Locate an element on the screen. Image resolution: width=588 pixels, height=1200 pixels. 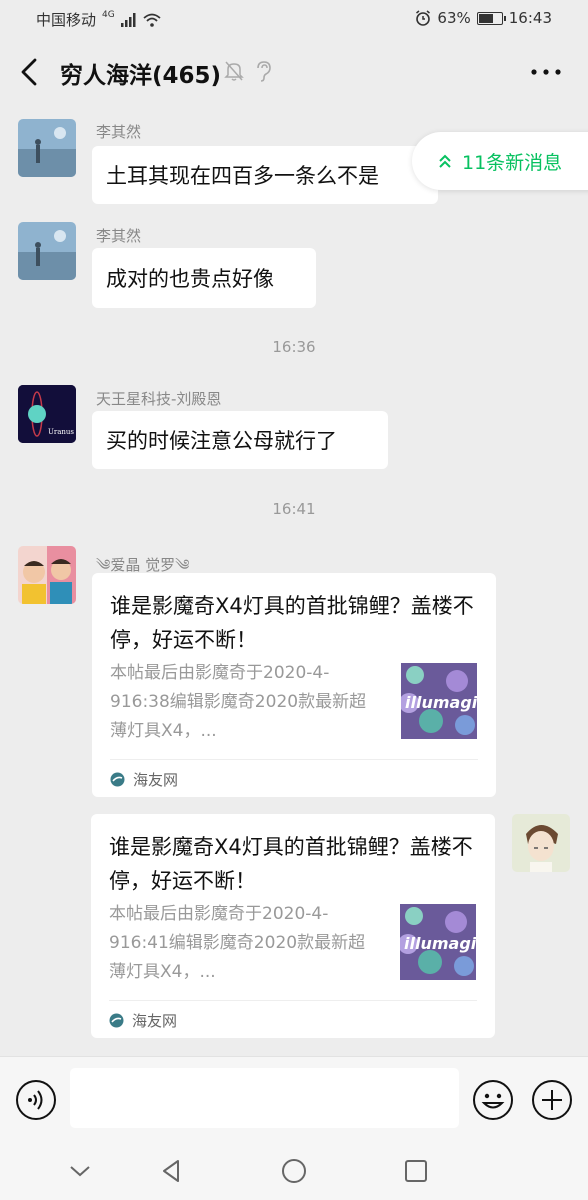
timestamp: 16:41 is located at coordinates (294, 509).